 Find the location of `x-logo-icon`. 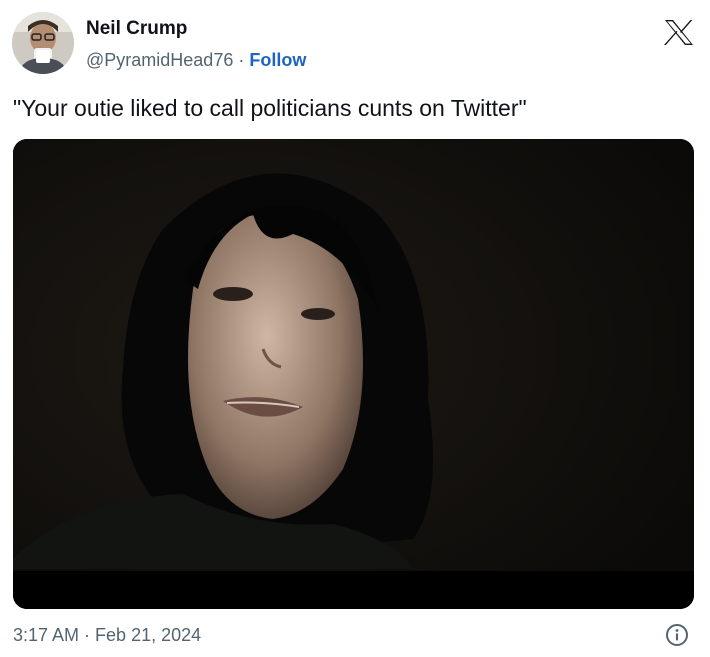

x-logo-icon is located at coordinates (679, 32).